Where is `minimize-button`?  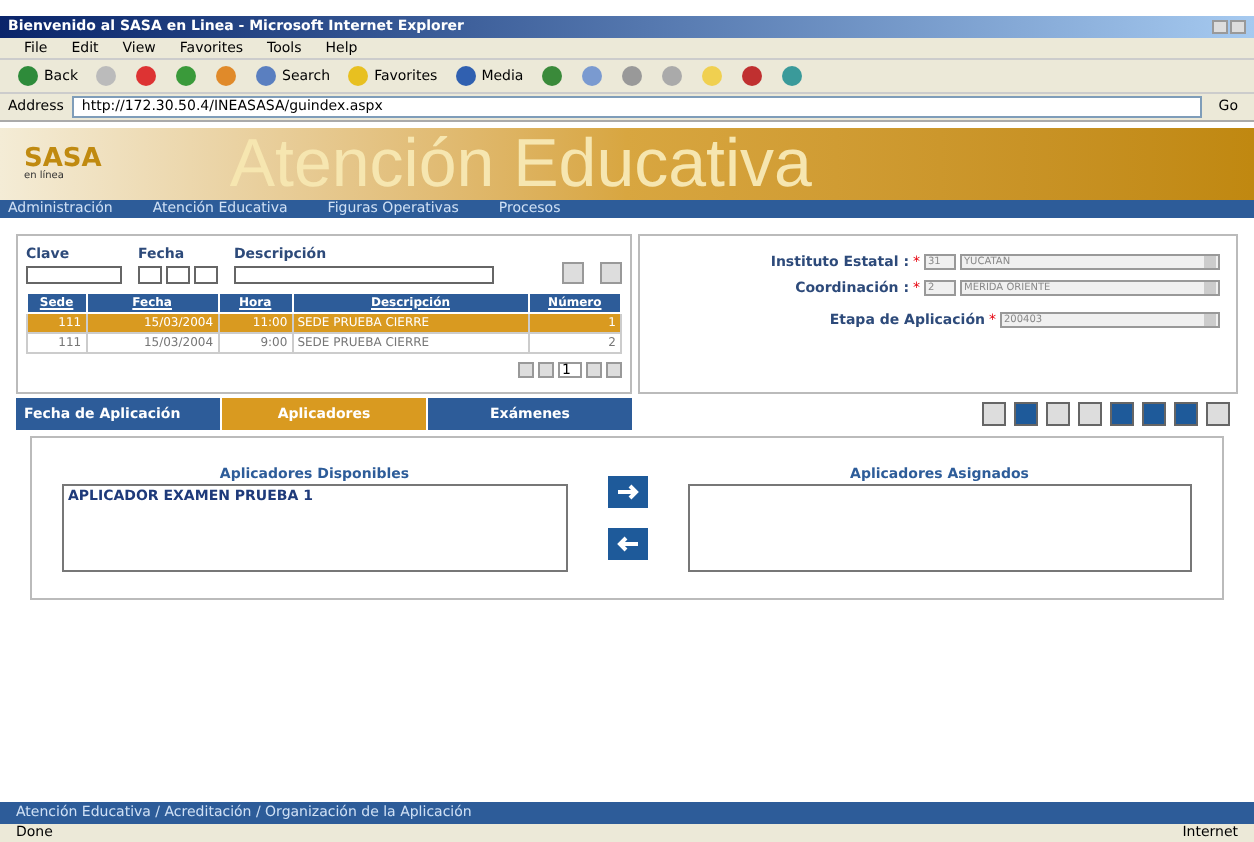 minimize-button is located at coordinates (1220, 27).